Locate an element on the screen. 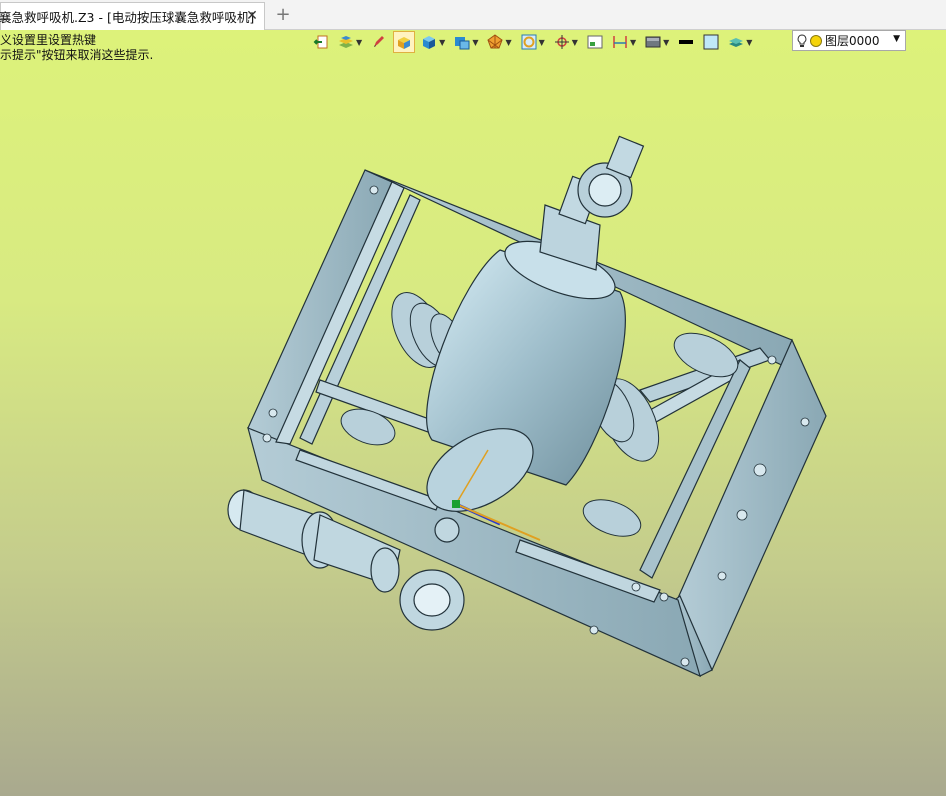  document-tab-title: 襄急救呼吸机.Z3 - [电动按压球囊急救呼吸机] is located at coordinates (127, 17).